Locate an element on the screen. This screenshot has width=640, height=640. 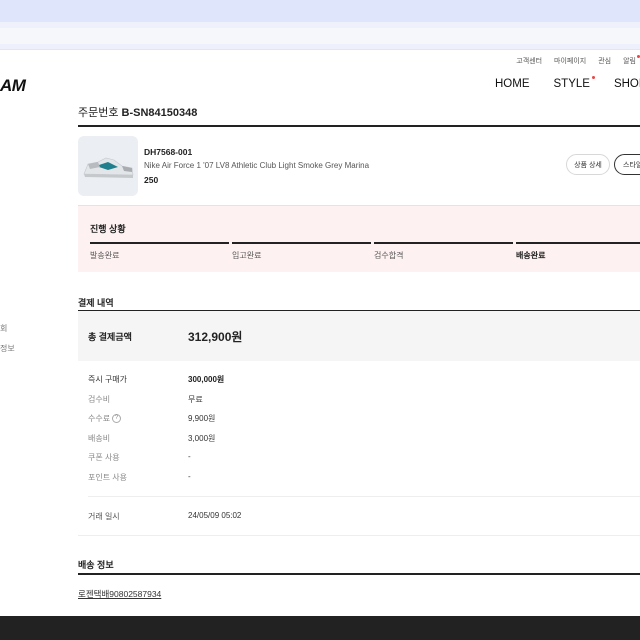
product-detail-button: 상품 상세 is located at coordinates (588, 164).